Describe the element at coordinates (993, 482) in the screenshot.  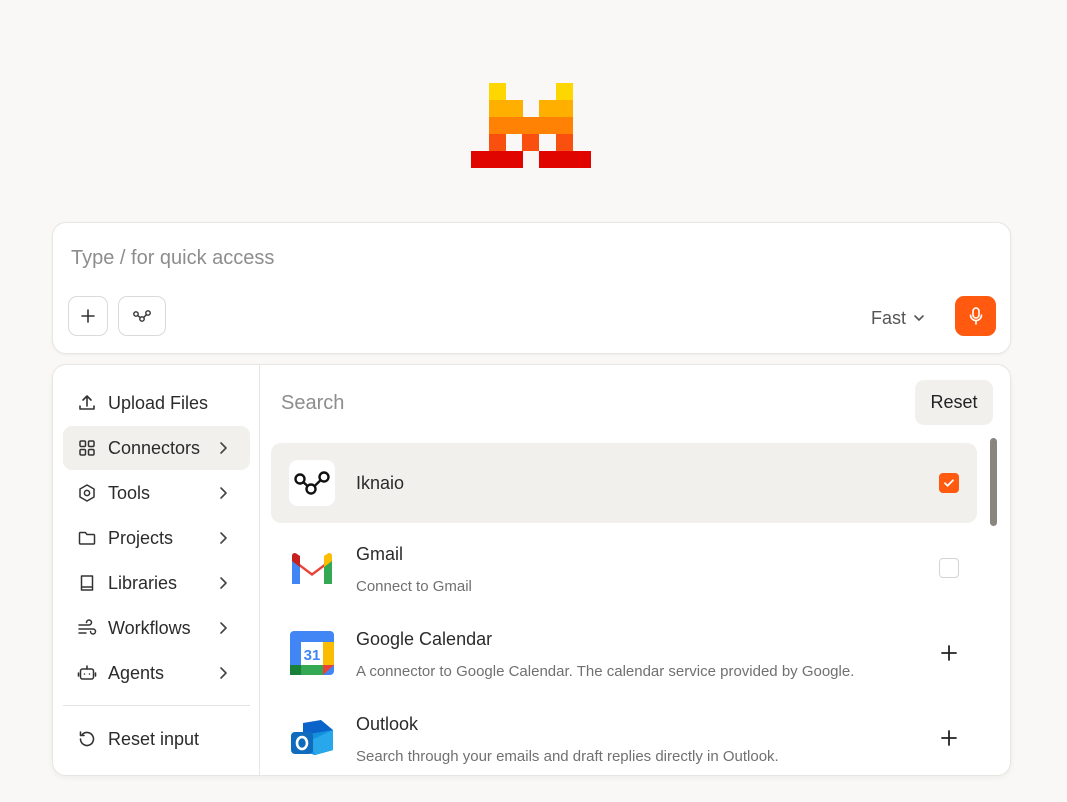
I see `scrollbar-thumb` at that location.